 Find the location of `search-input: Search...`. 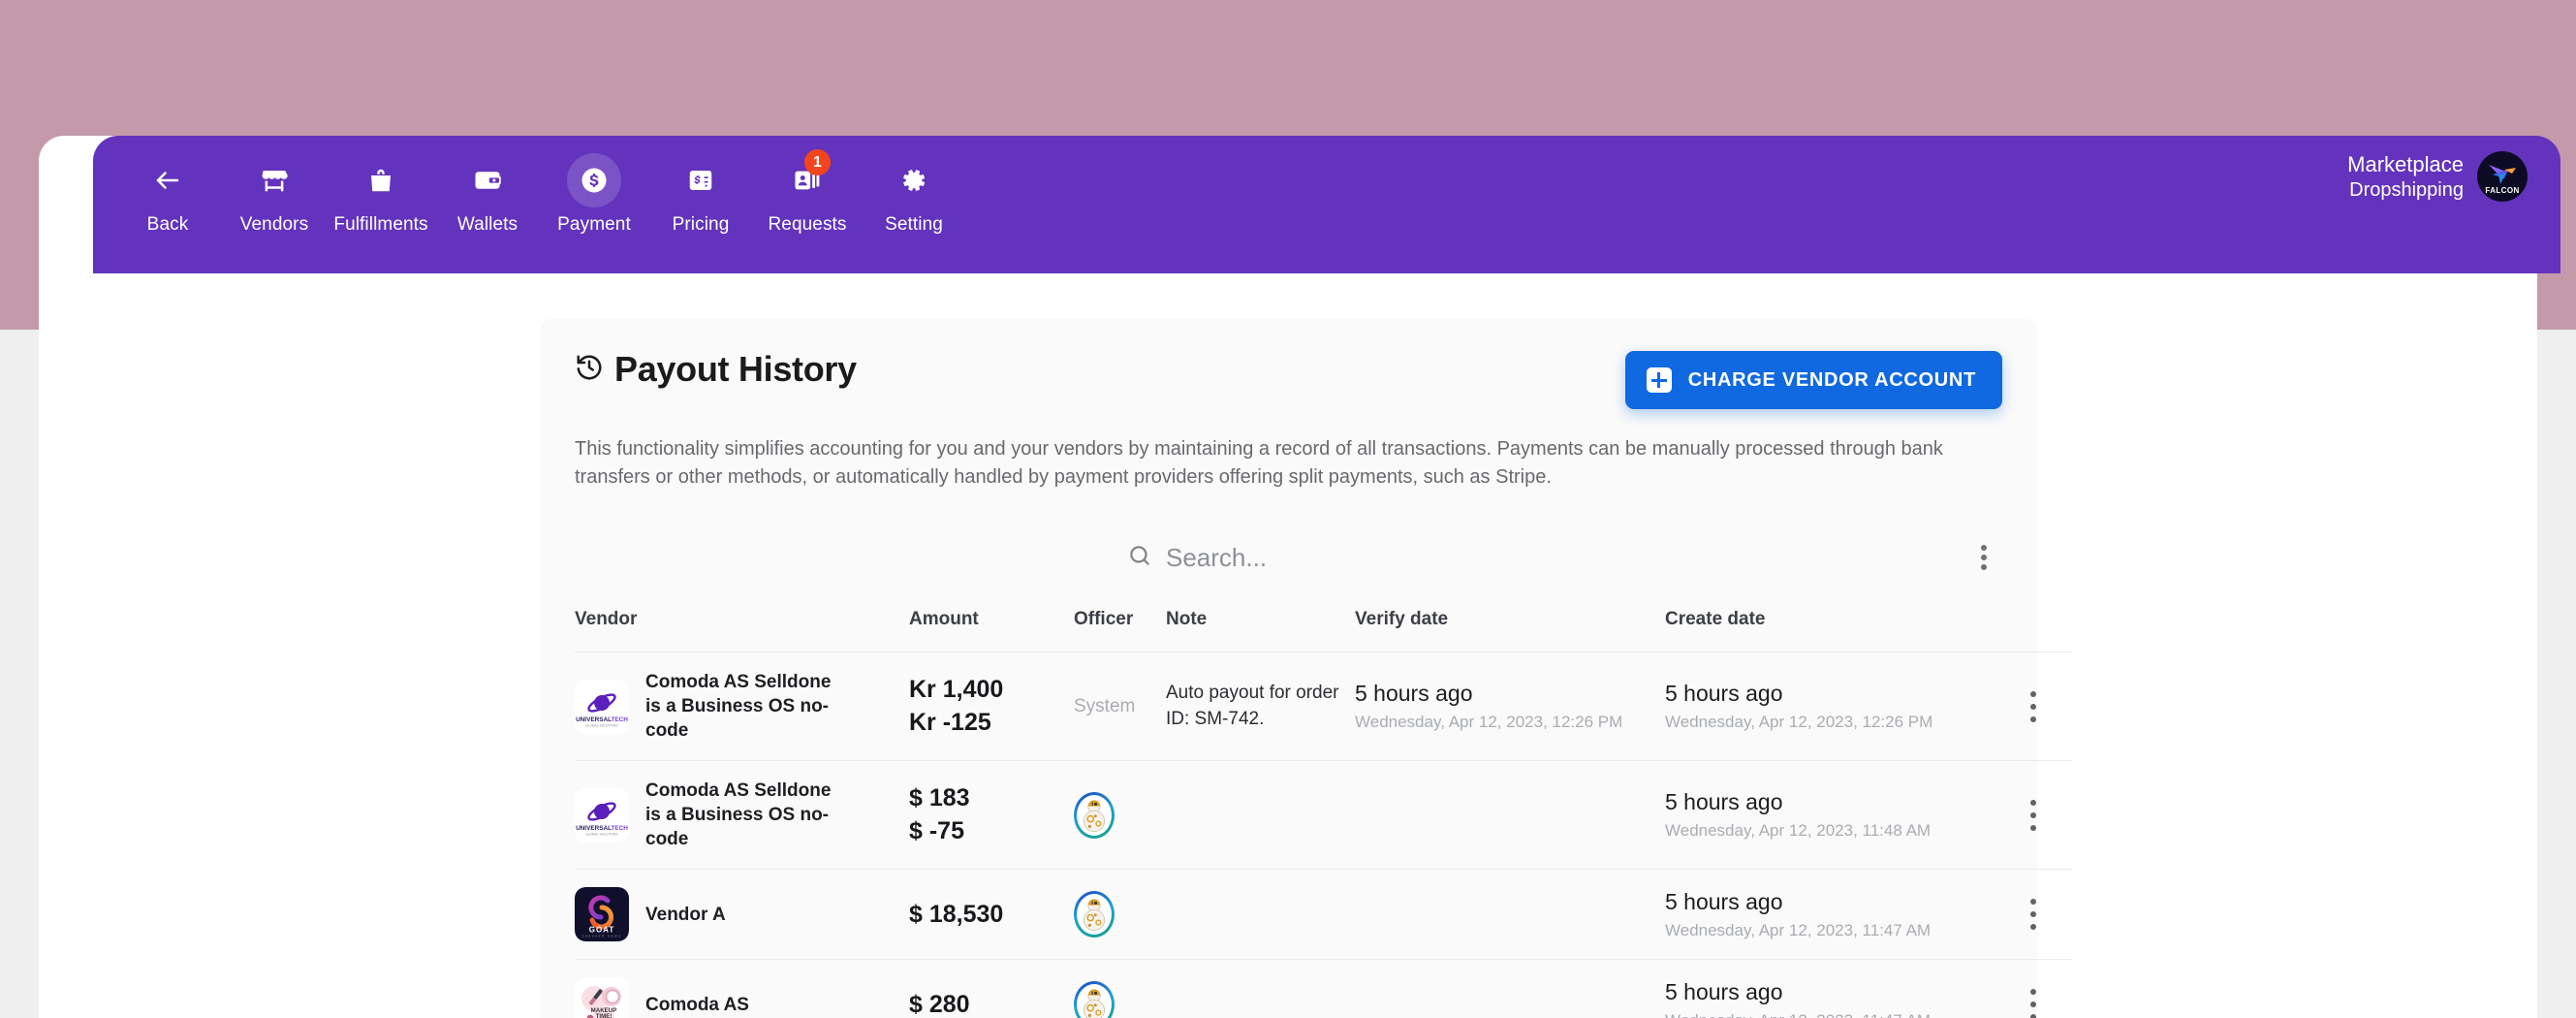

search-input: Search... is located at coordinates (1197, 558).